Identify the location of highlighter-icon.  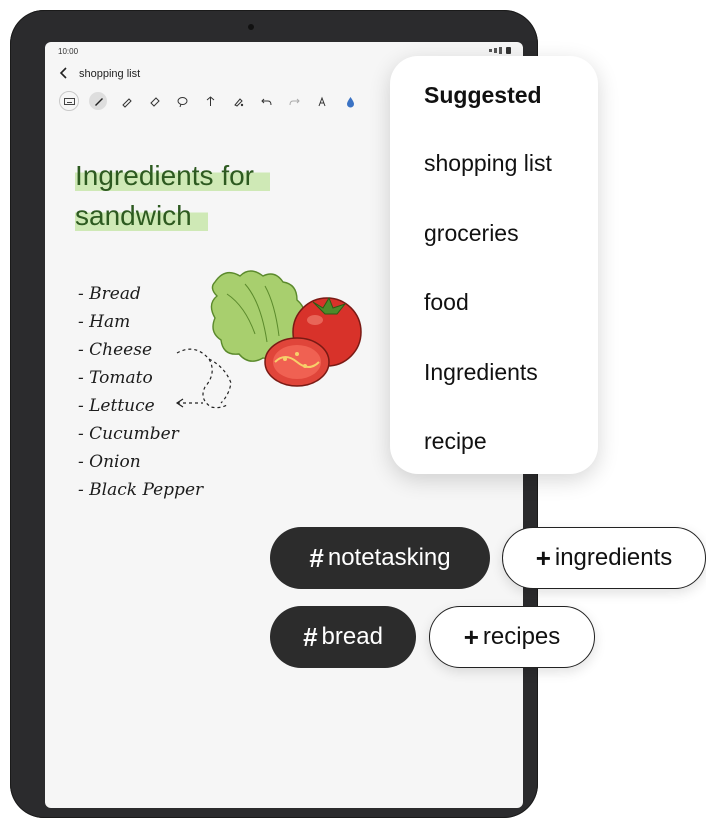
(126, 101).